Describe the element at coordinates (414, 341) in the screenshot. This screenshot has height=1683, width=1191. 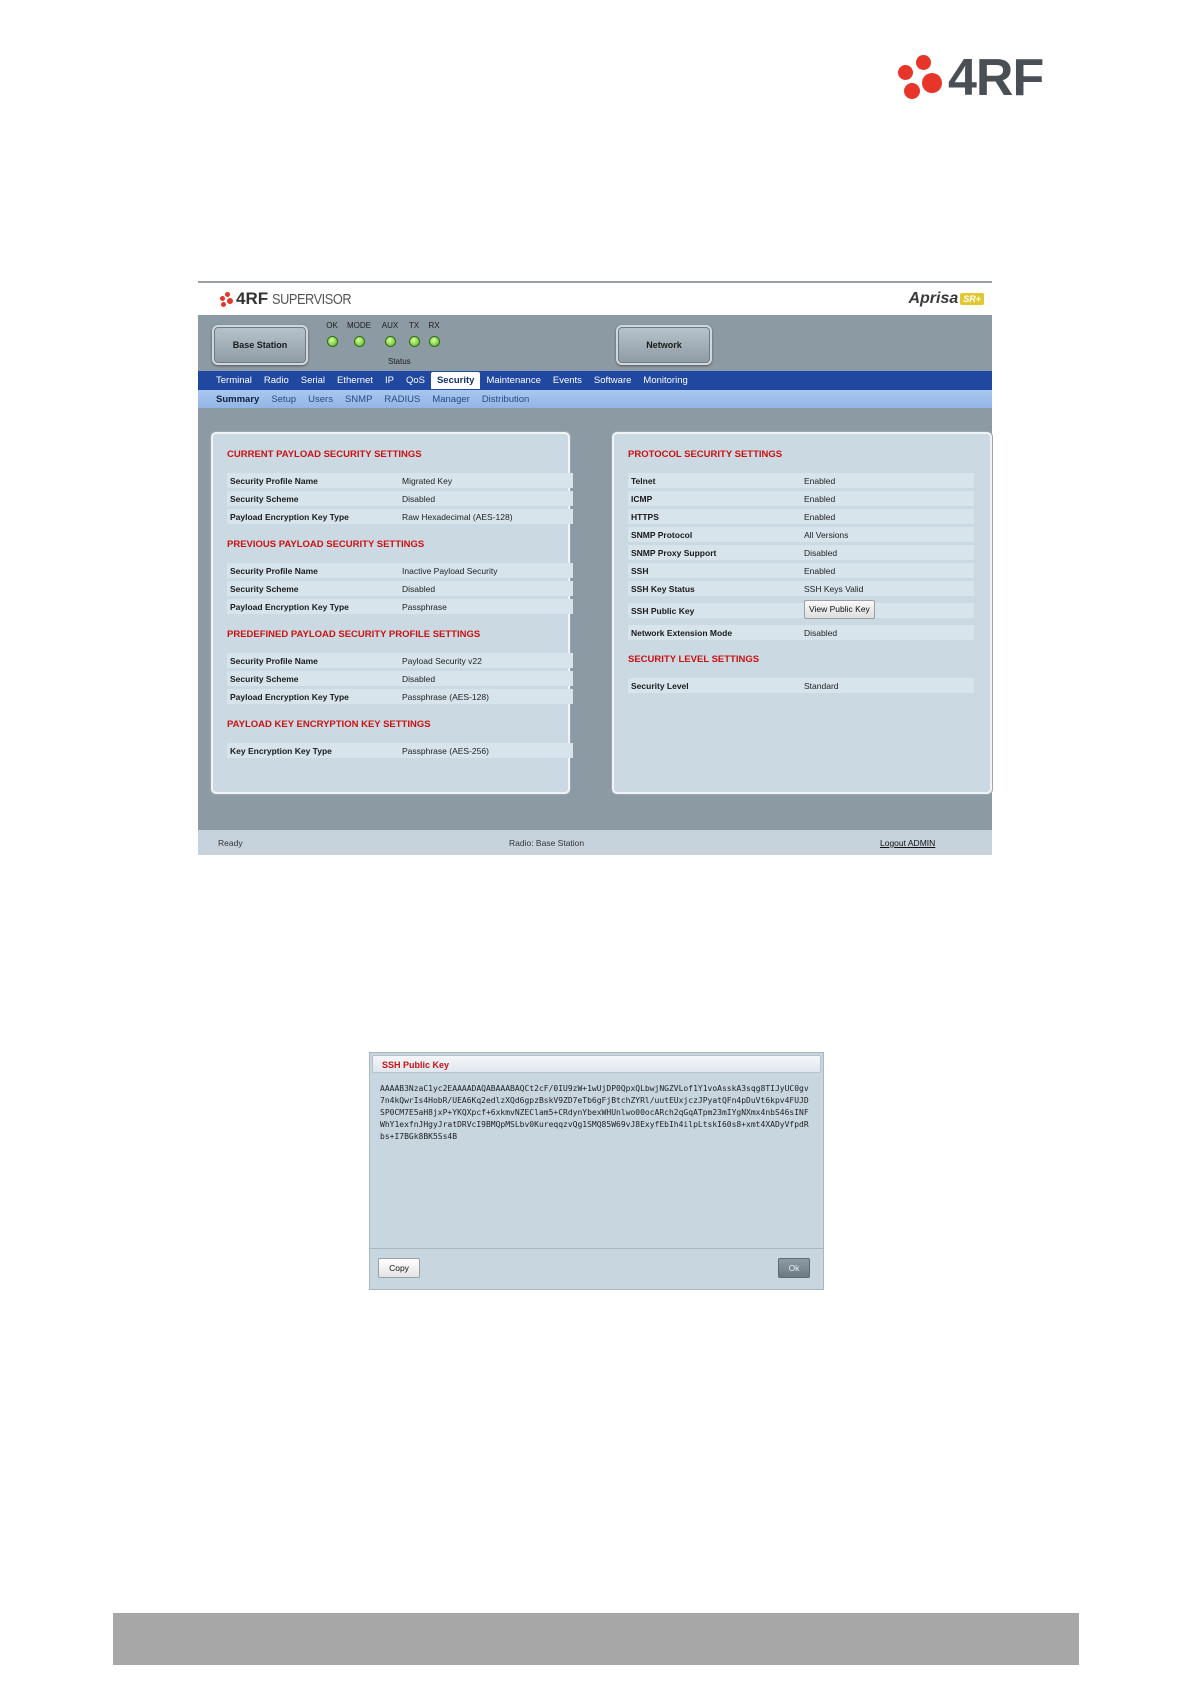
I see `led-tx-icon` at that location.